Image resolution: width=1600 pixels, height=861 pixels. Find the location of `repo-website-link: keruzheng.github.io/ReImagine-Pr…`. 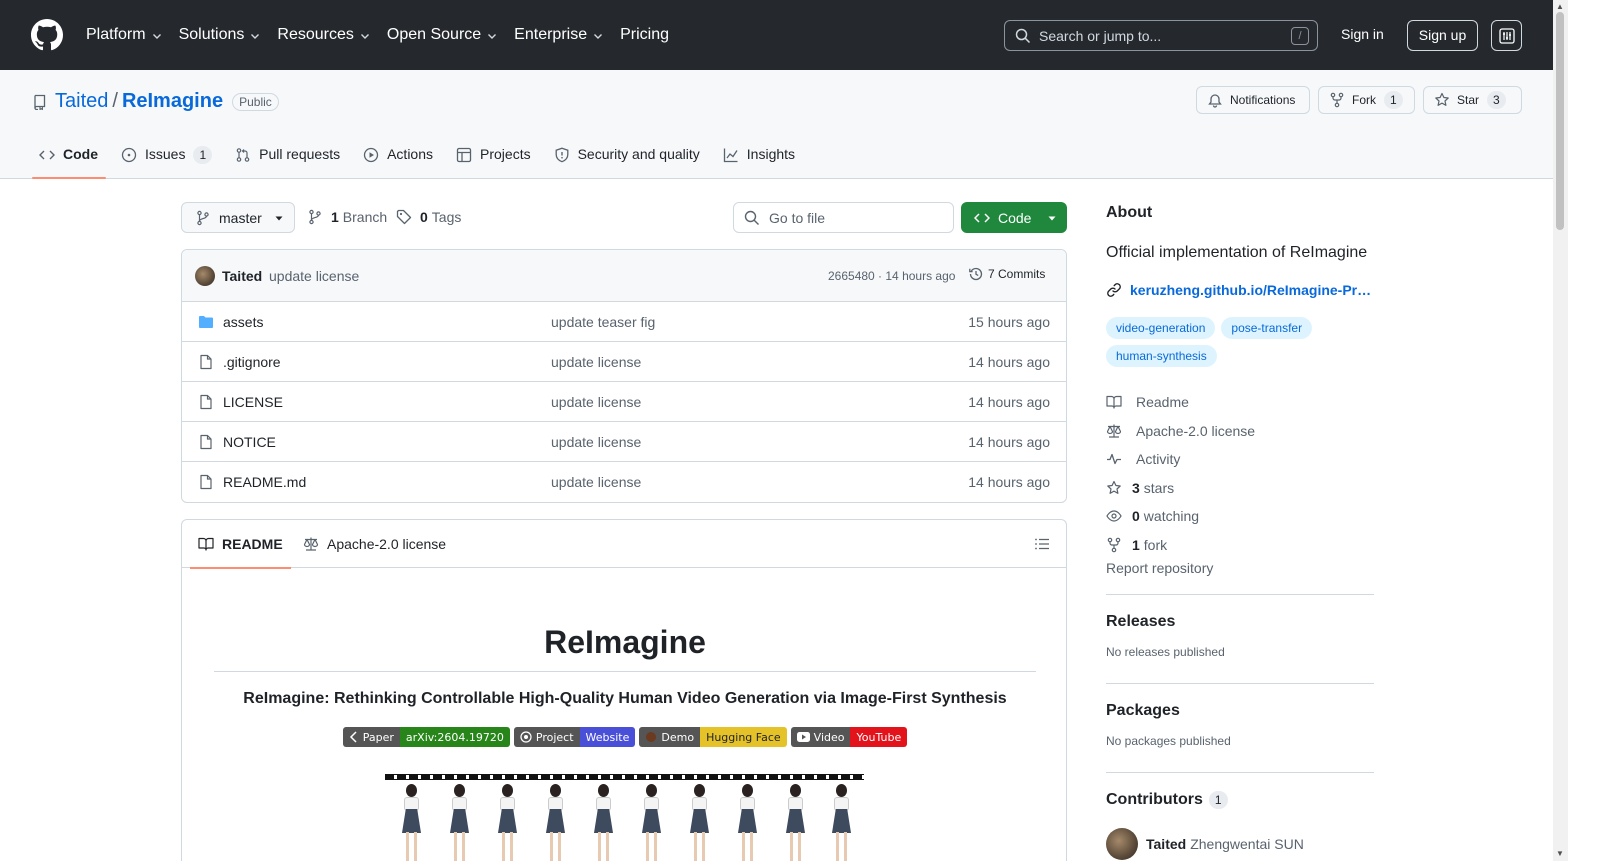

repo-website-link: keruzheng.github.io/ReImagine-Pr… is located at coordinates (1238, 290).